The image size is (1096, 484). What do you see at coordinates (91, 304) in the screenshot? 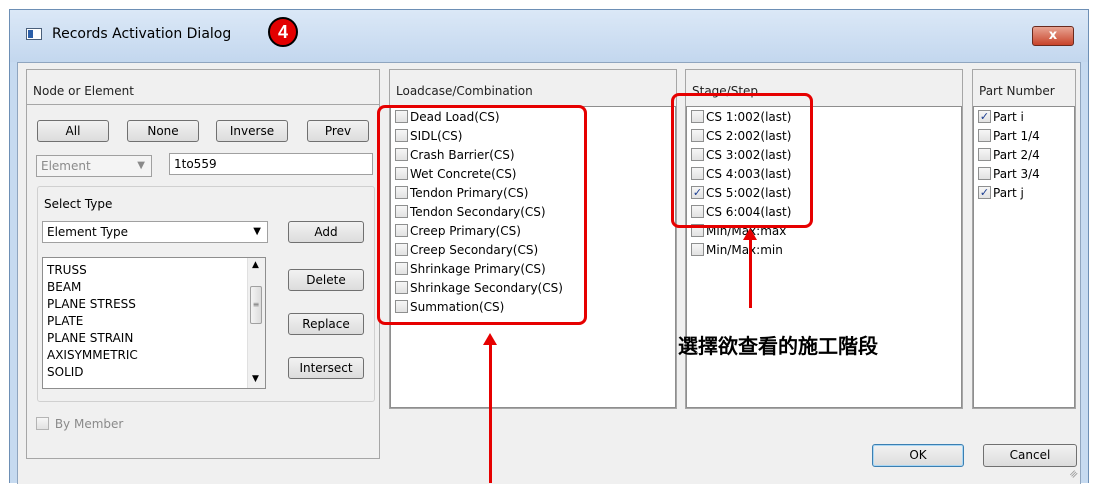
I see `element-type-item: PLANE STRESS` at bounding box center [91, 304].